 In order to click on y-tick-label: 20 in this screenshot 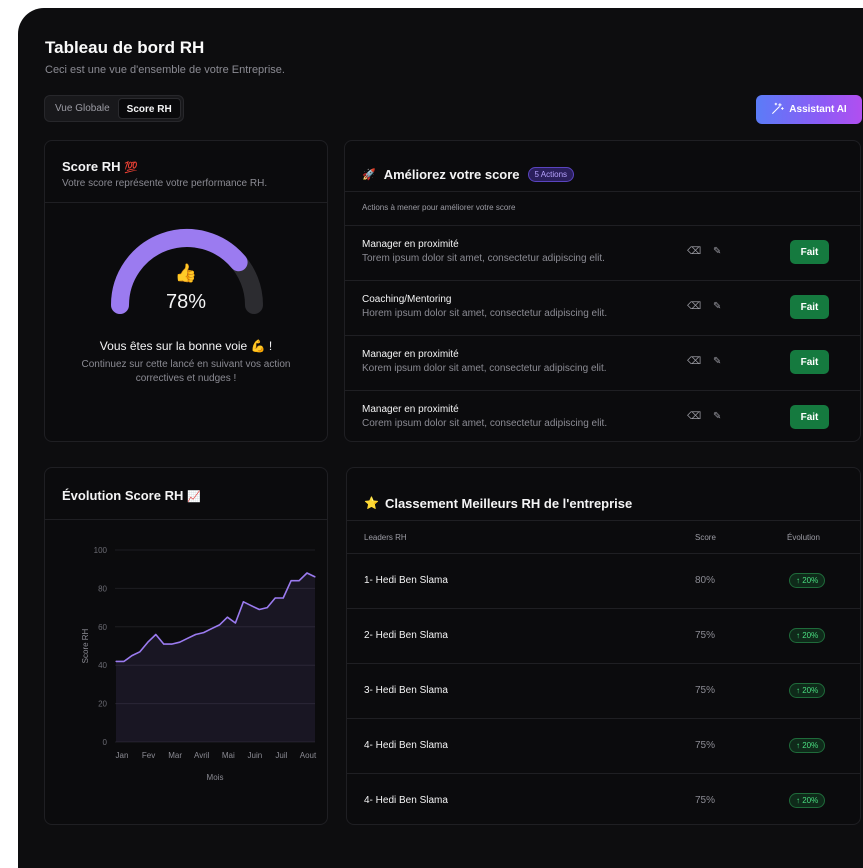, I will do `click(102, 704)`.